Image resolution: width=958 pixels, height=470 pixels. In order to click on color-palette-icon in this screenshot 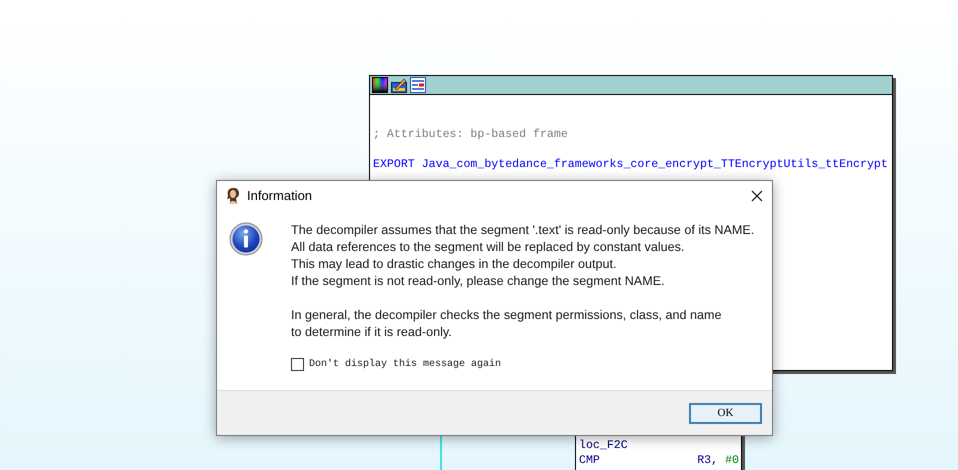, I will do `click(380, 85)`.